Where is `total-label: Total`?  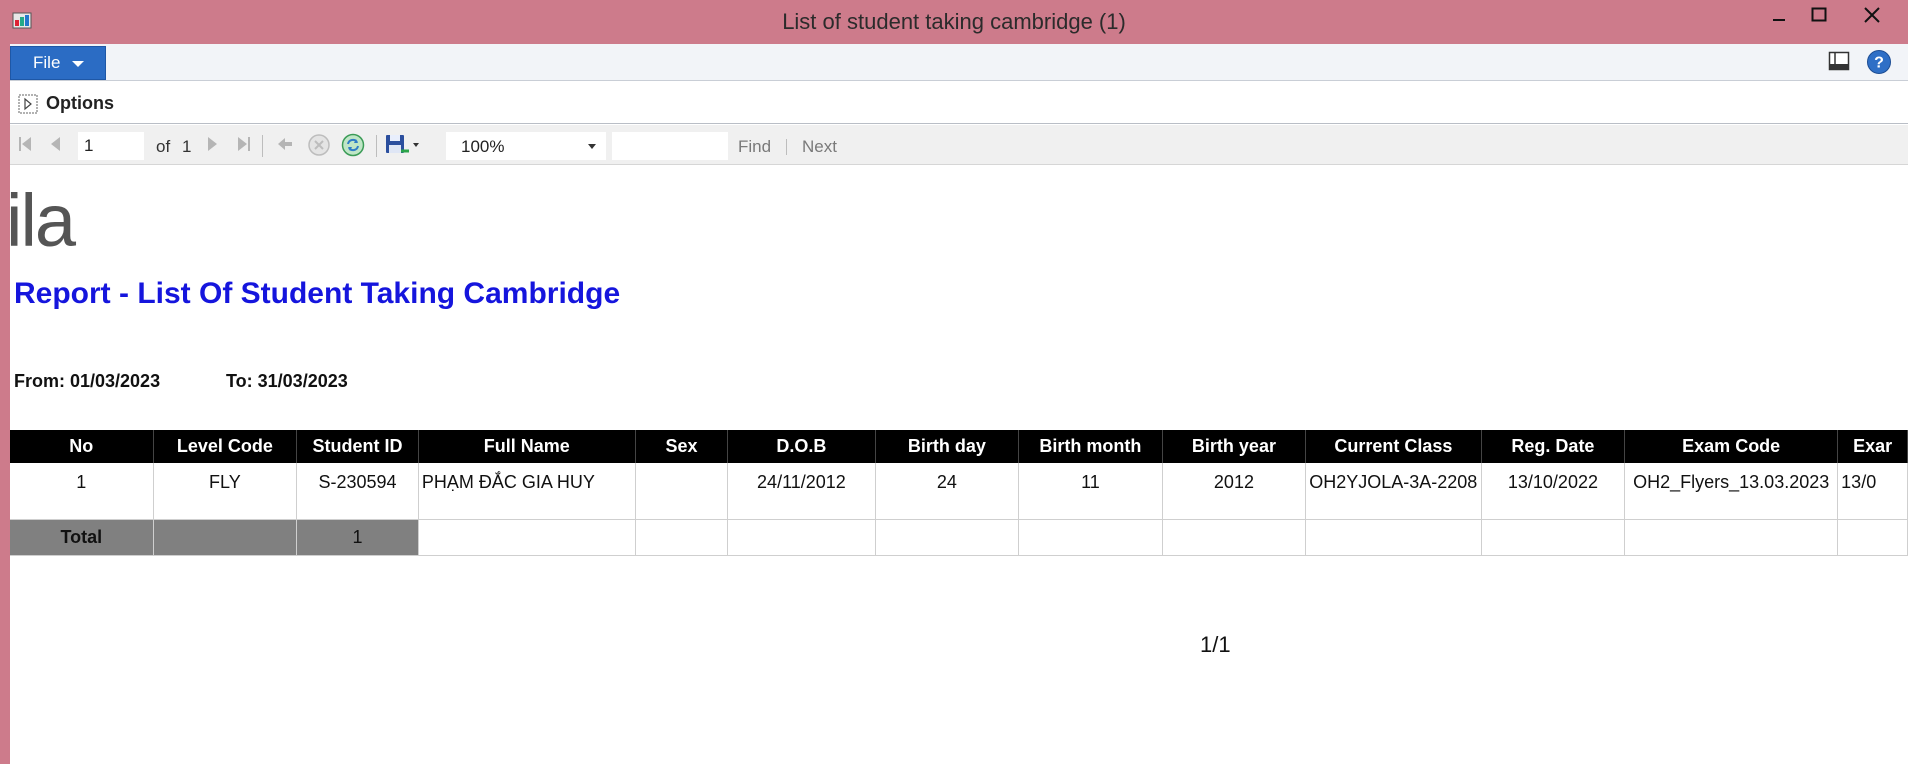
total-label: Total is located at coordinates (82, 537).